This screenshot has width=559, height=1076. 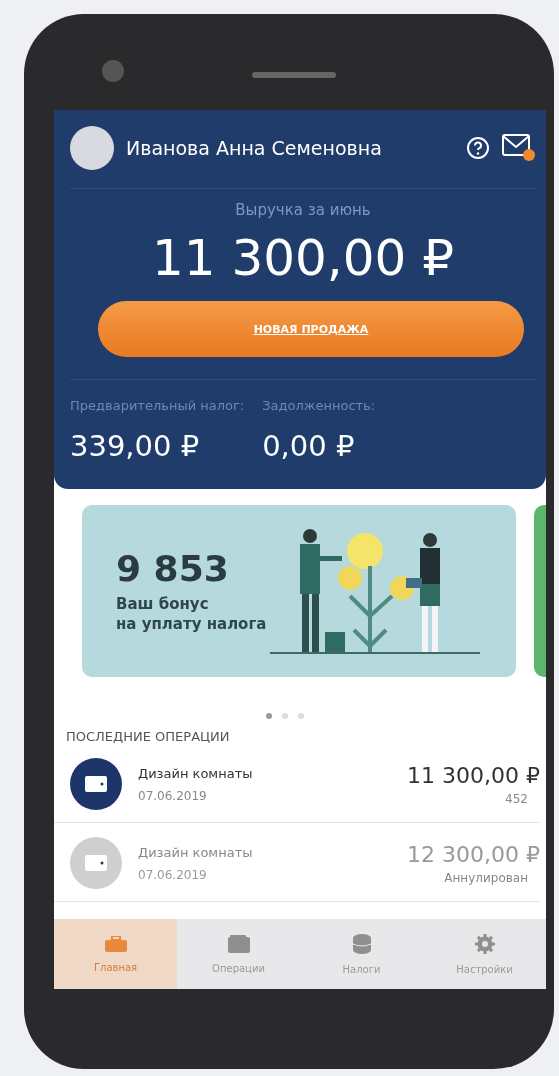 What do you see at coordinates (478, 148) in the screenshot?
I see `help-icon` at bounding box center [478, 148].